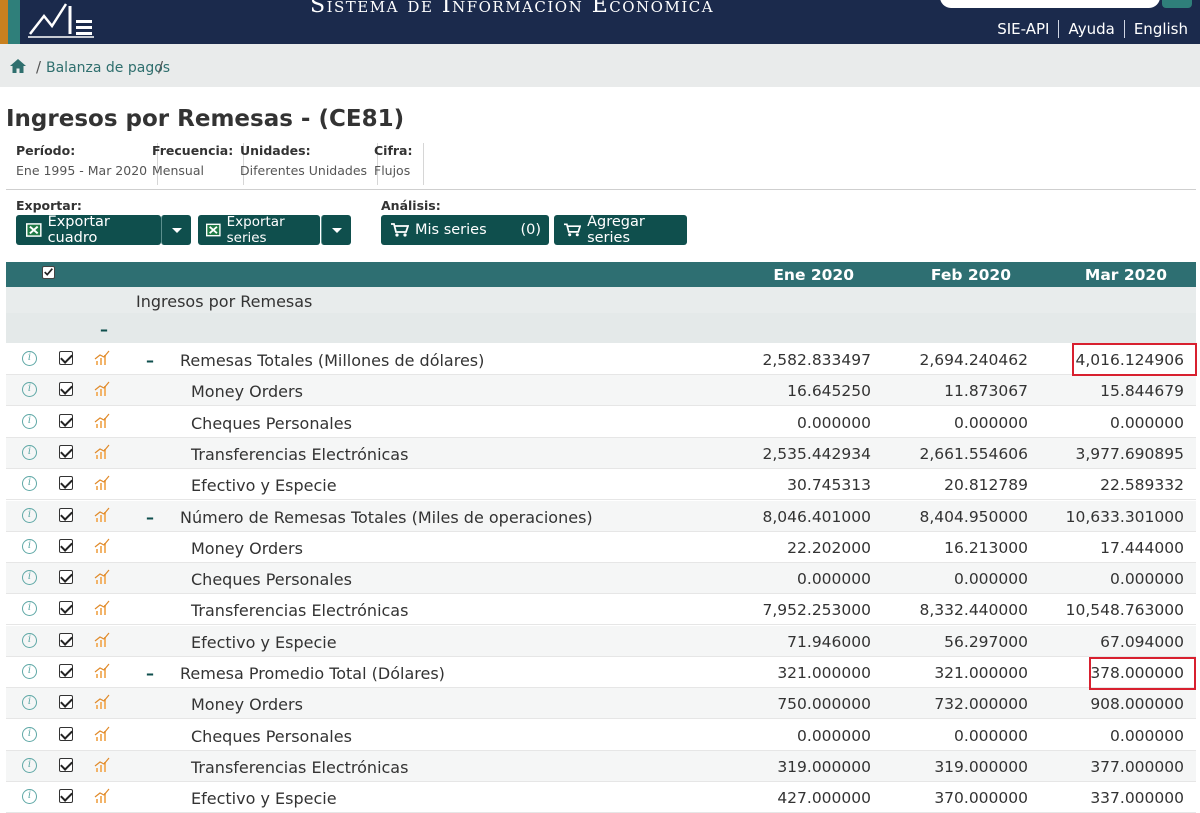  What do you see at coordinates (49, 205) in the screenshot?
I see `export-label: Exportar:` at bounding box center [49, 205].